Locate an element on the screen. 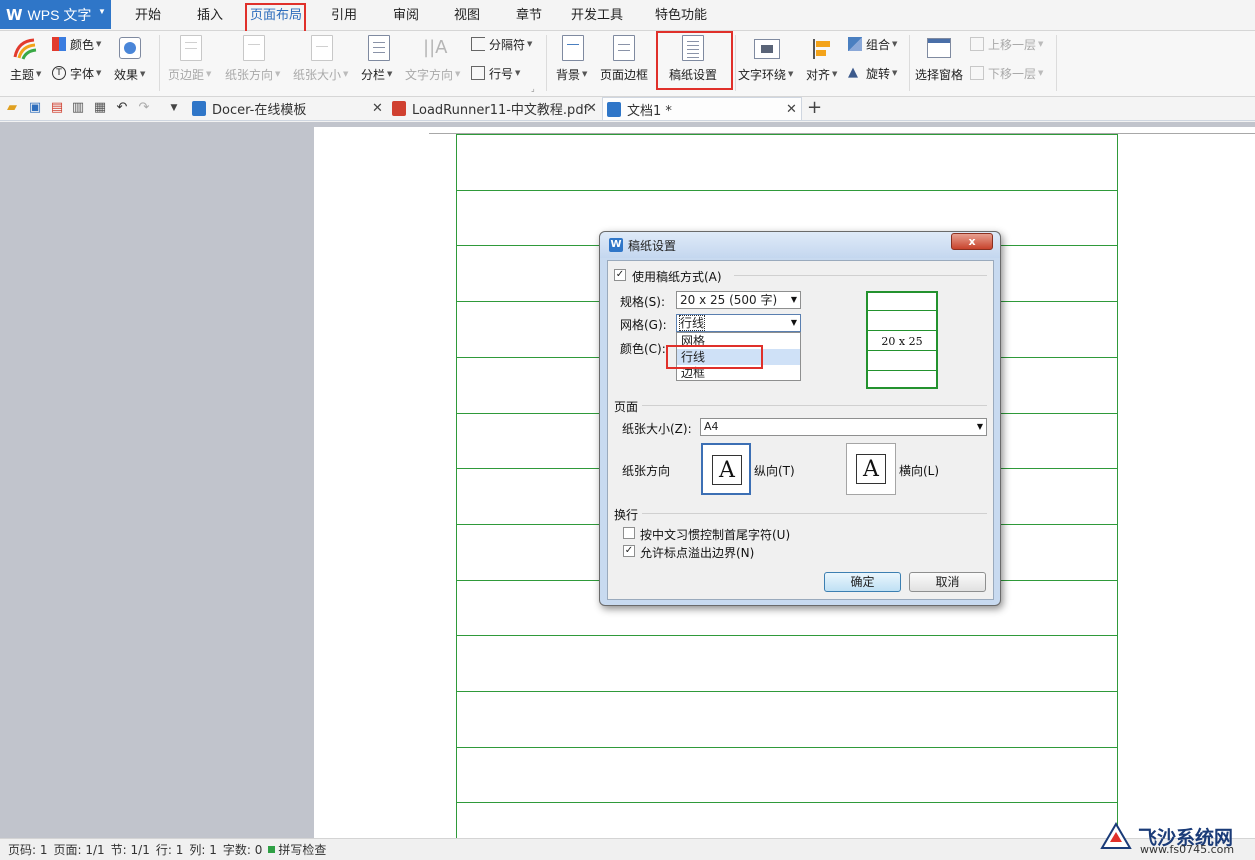 Image resolution: width=1255 pixels, height=860 pixels. tab-chapter: 章节 is located at coordinates (529, 15).